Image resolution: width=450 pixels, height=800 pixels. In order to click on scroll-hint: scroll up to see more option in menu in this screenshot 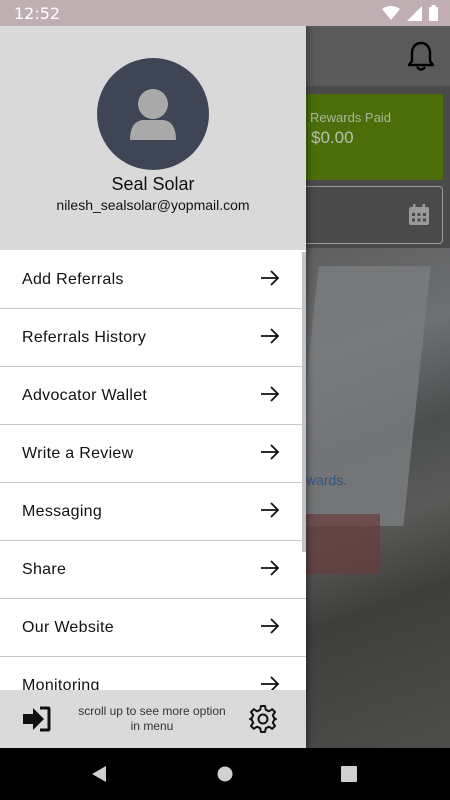, I will do `click(152, 718)`.